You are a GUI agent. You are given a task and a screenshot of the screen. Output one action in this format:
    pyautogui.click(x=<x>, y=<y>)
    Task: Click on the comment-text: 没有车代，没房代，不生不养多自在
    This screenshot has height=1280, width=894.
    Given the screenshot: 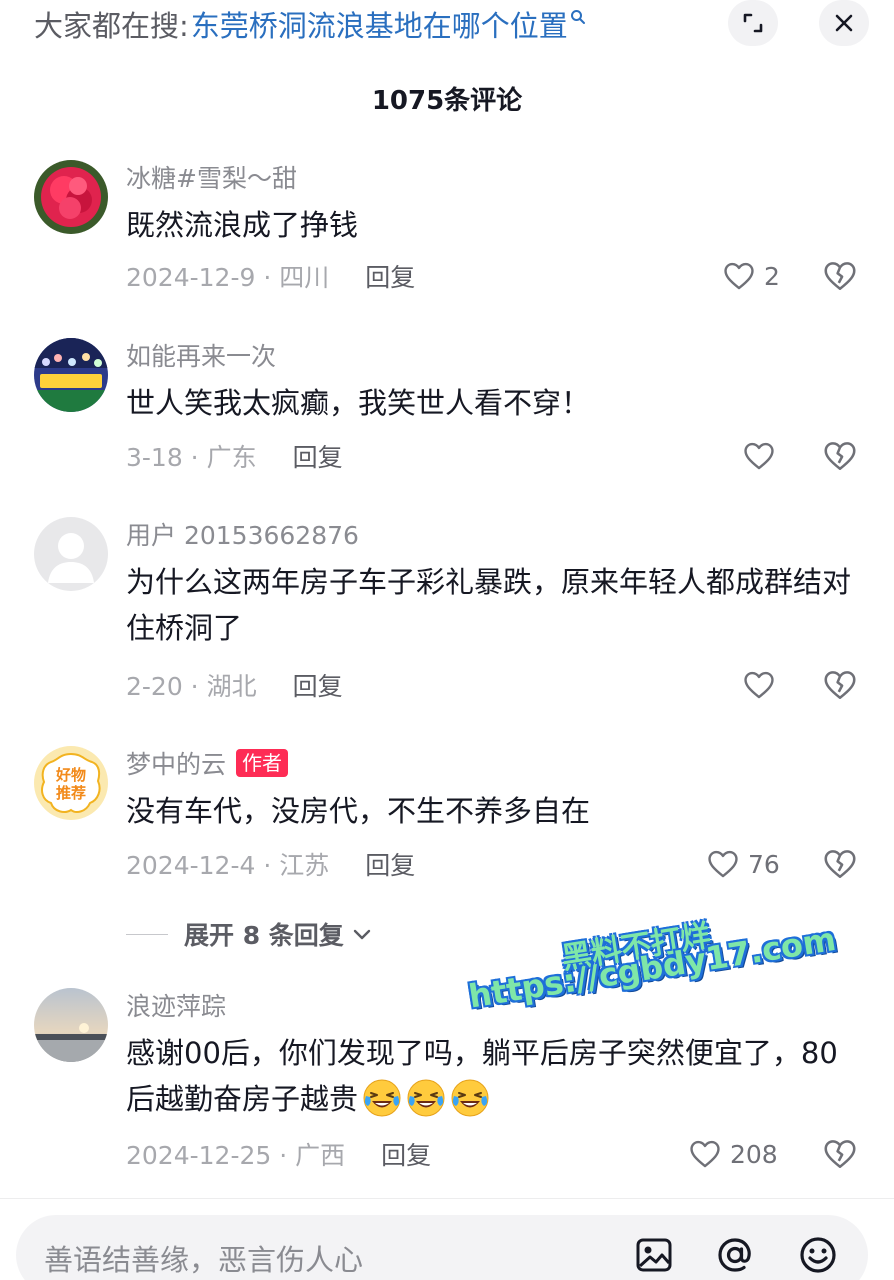 What is the action you would take?
    pyautogui.click(x=358, y=811)
    